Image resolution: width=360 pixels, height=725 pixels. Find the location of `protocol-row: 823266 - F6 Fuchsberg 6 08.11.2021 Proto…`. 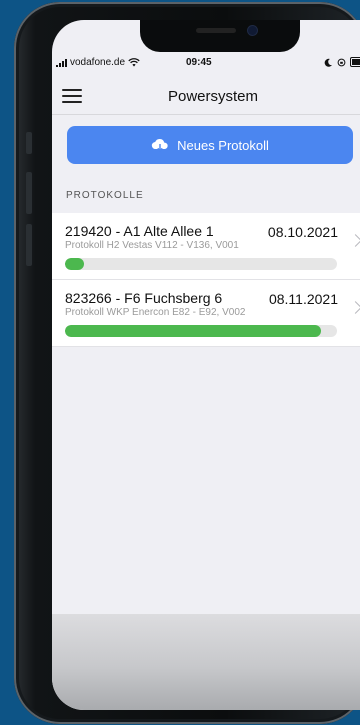

protocol-row: 823266 - F6 Fuchsberg 6 08.11.2021 Proto… is located at coordinates (206, 313).